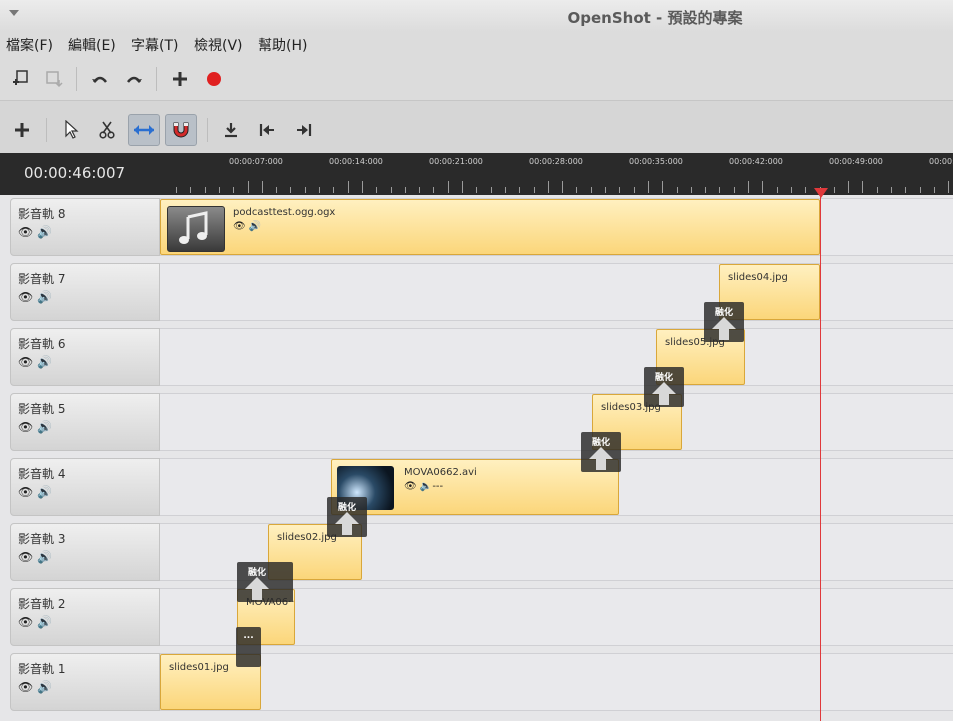  I want to click on razor-tool-icon, so click(107, 130).